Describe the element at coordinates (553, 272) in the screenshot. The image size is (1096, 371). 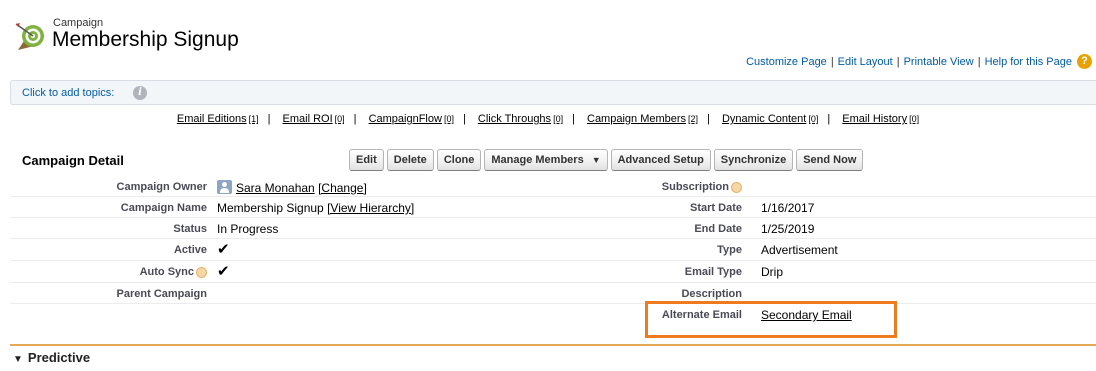
I see `detail-row: Auto Sync ✔ Email Type Drip` at that location.